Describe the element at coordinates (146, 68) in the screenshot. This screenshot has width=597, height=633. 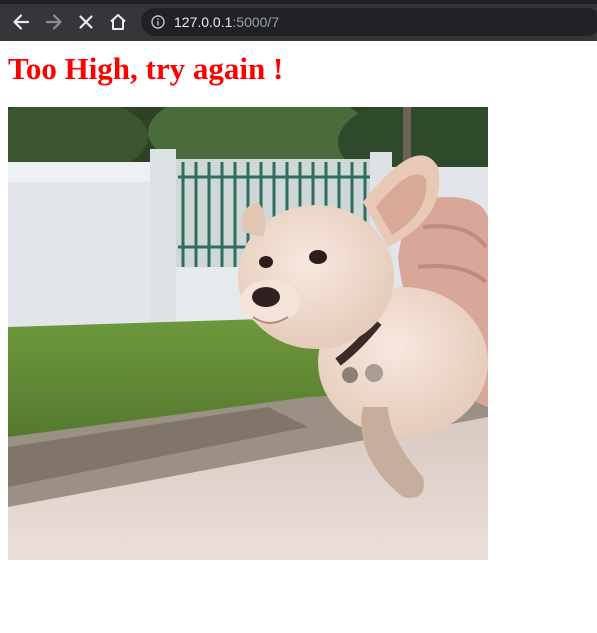
I see `result-message: Too High, try again !` at that location.